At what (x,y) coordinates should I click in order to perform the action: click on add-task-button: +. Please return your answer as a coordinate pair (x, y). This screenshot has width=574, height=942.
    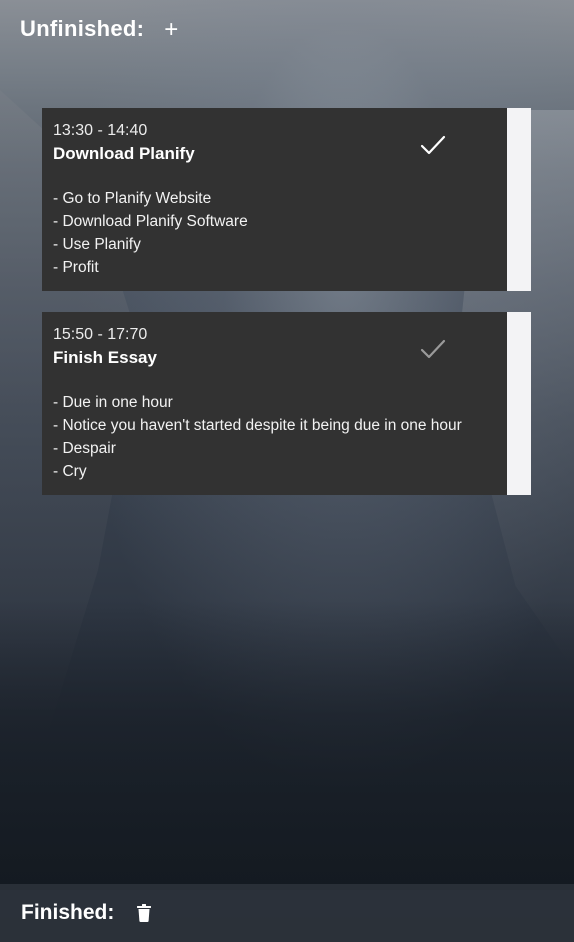
    Looking at the image, I should click on (171, 30).